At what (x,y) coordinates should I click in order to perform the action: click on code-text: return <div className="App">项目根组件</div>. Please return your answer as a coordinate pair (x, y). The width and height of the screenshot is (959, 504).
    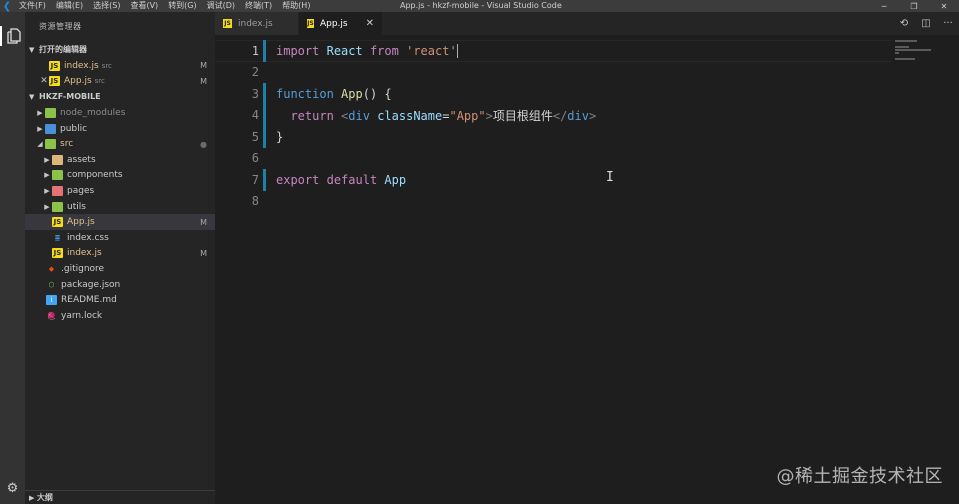
    Looking at the image, I should click on (443, 115).